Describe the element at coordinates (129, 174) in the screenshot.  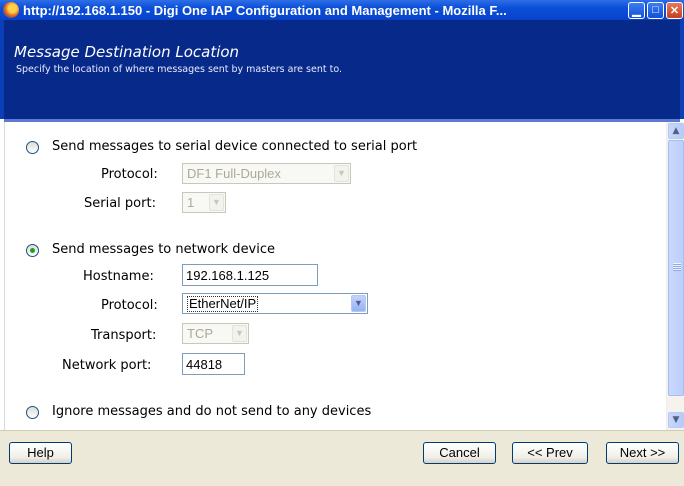
I see `serial-protocol-label: Protocol:` at that location.